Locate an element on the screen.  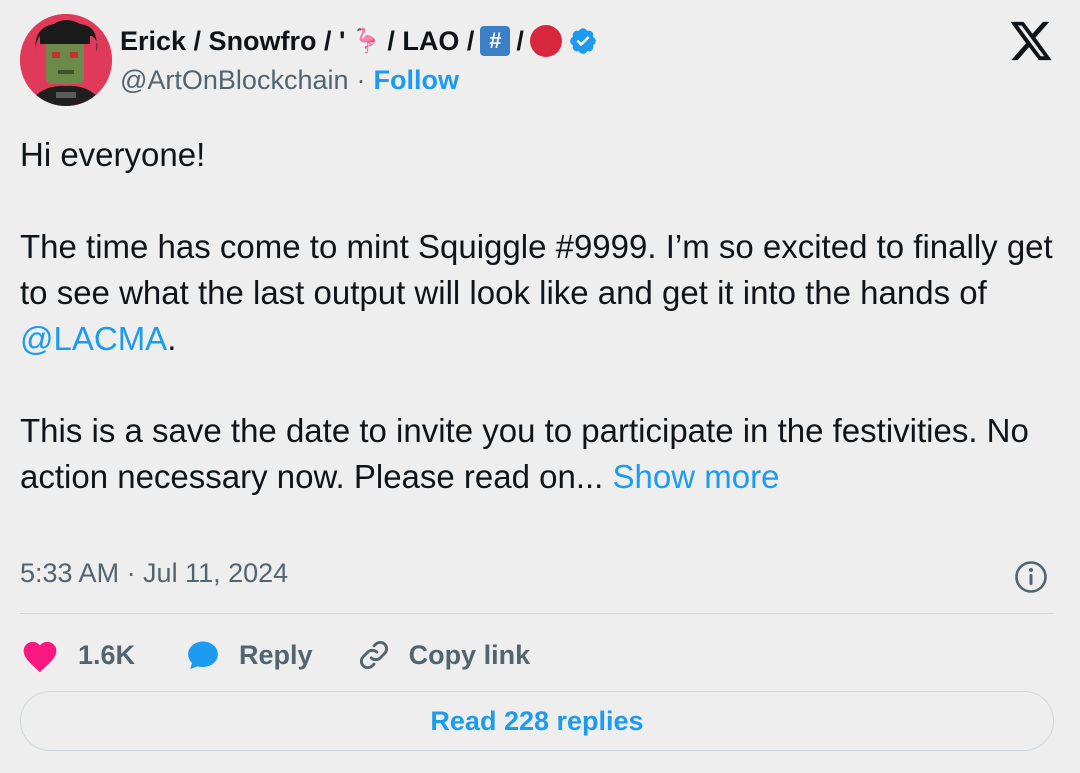
tweet-timestamp: 5:33 AM · Jul 11, 2024 is located at coordinates (154, 573).